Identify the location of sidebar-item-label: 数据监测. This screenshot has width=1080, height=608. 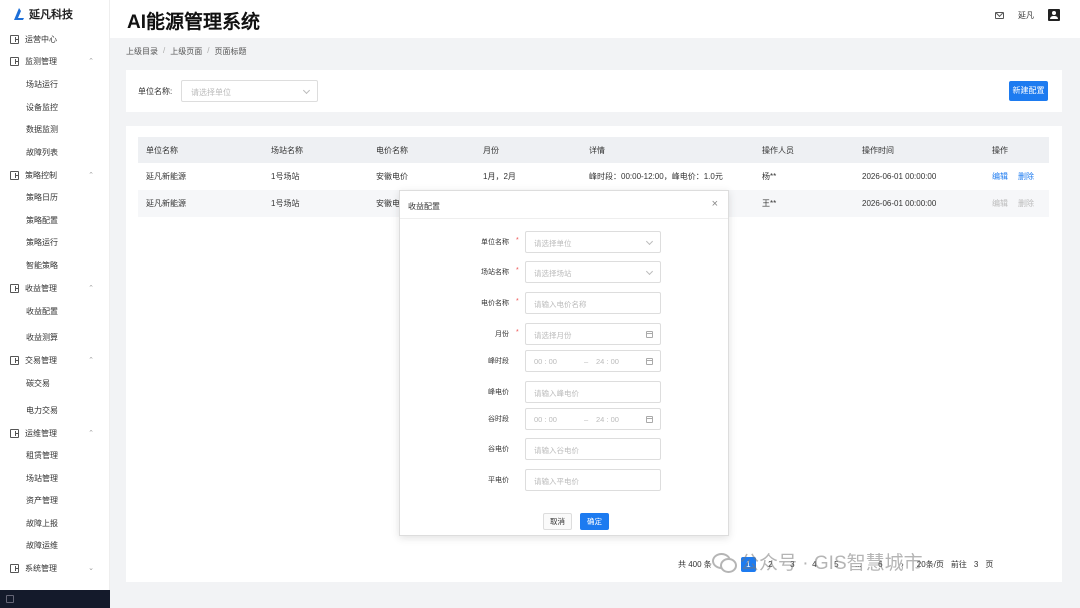
(42, 129).